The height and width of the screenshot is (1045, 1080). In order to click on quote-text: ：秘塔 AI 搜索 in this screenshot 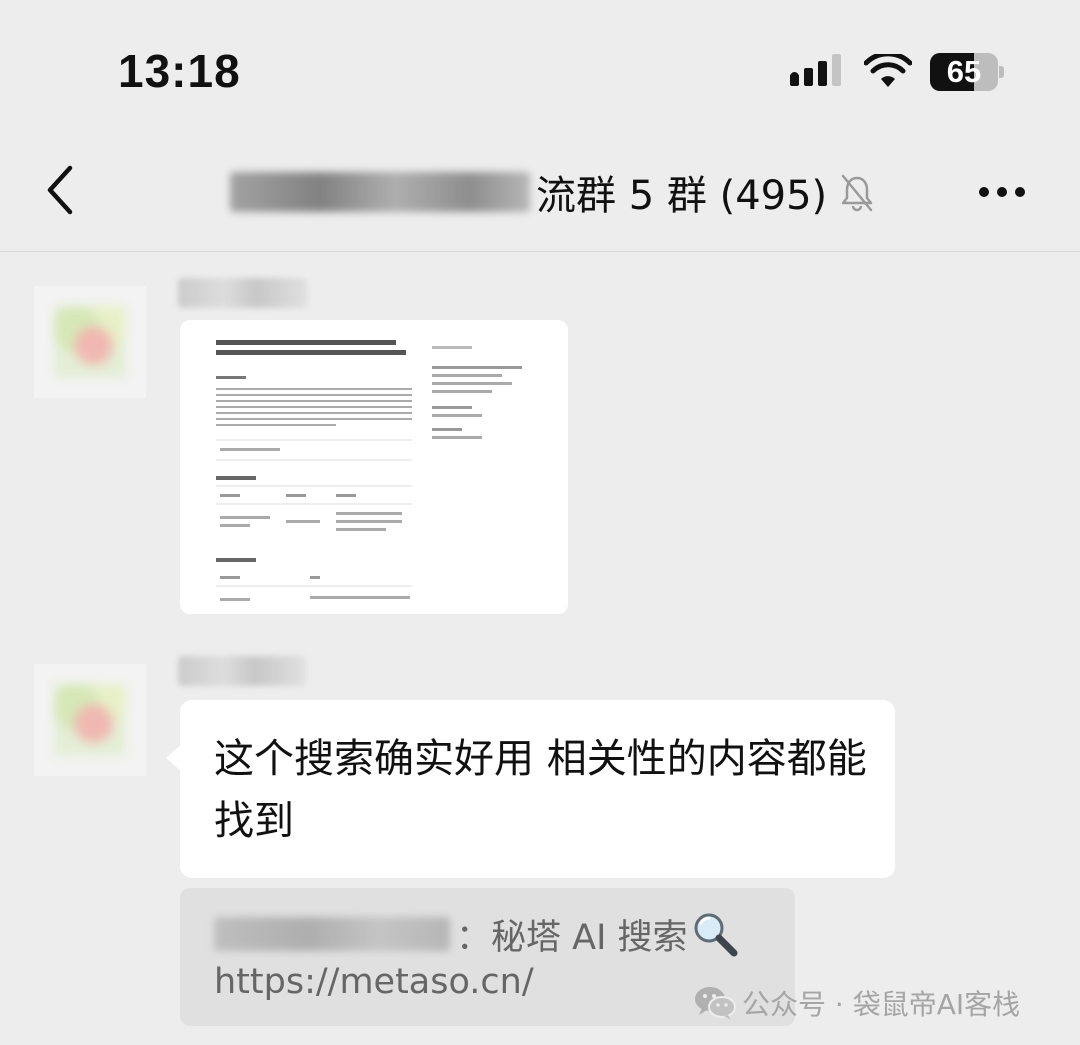, I will do `click(572, 937)`.